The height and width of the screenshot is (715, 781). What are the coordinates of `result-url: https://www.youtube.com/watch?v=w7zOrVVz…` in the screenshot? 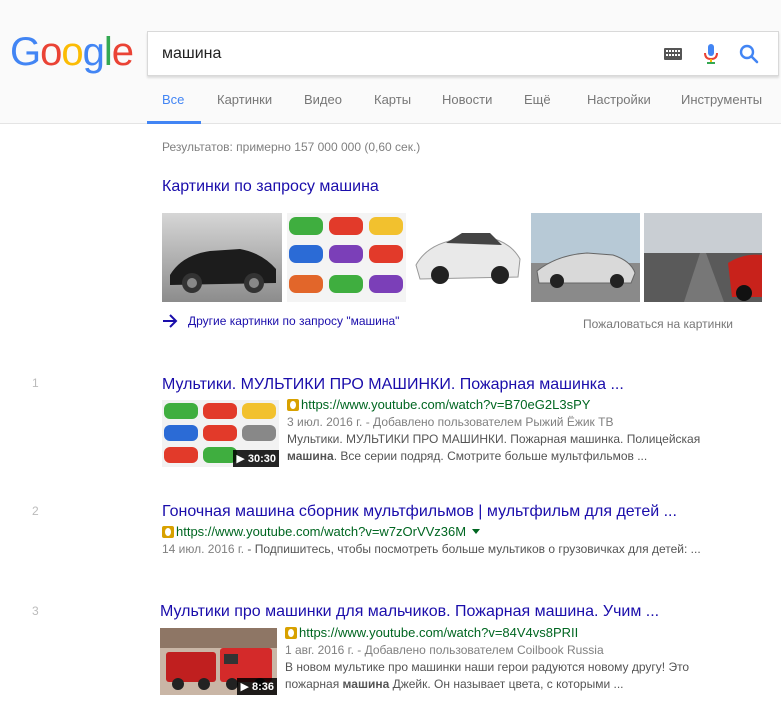 It's located at (321, 531).